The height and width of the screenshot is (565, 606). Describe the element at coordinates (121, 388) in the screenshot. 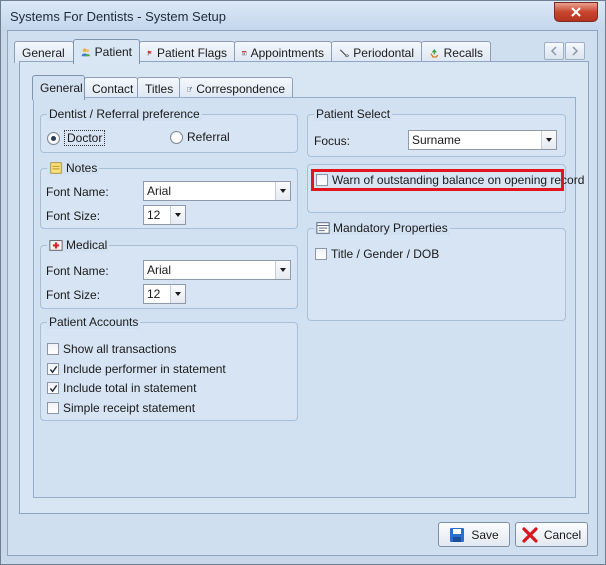

I see `include-total-checkbox: Include total in statement` at that location.